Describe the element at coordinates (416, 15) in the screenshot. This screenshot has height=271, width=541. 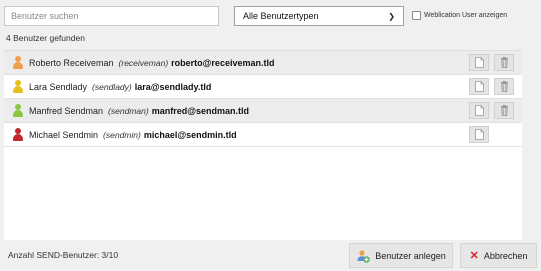
I see `weblication-user-checkbox` at that location.